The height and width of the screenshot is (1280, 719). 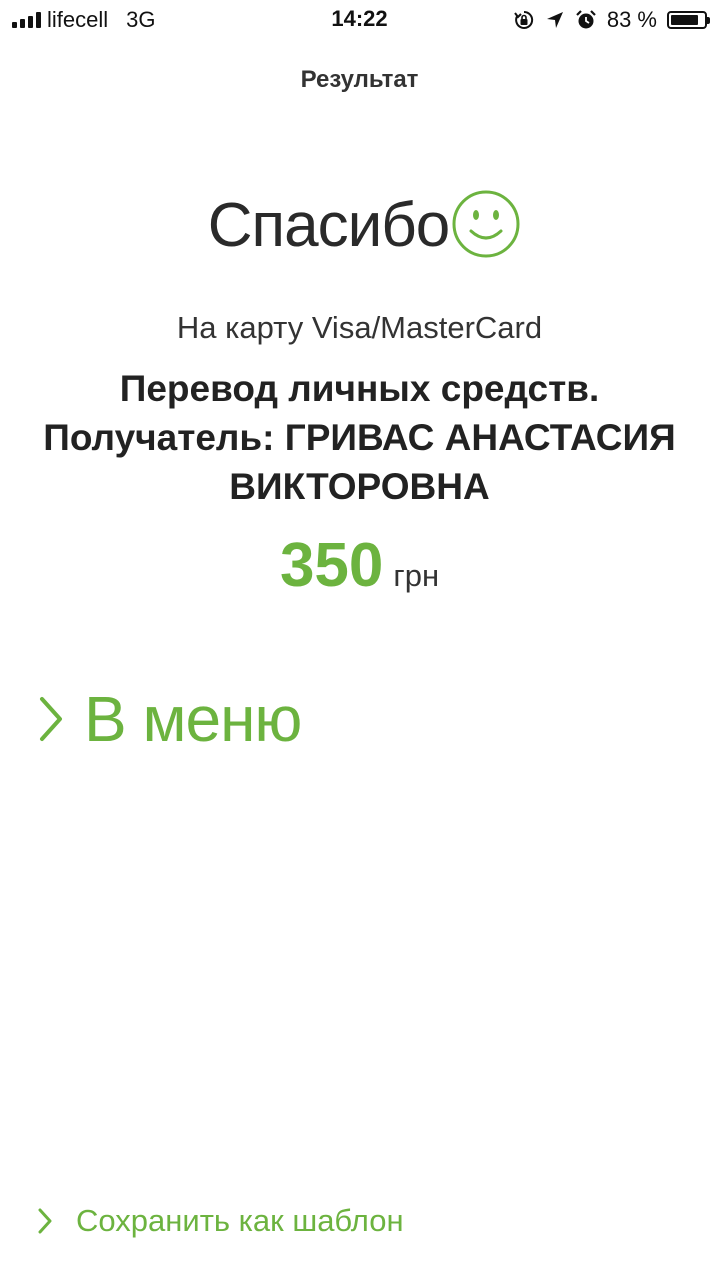 What do you see at coordinates (416, 575) in the screenshot?
I see `amount-currency: грн` at bounding box center [416, 575].